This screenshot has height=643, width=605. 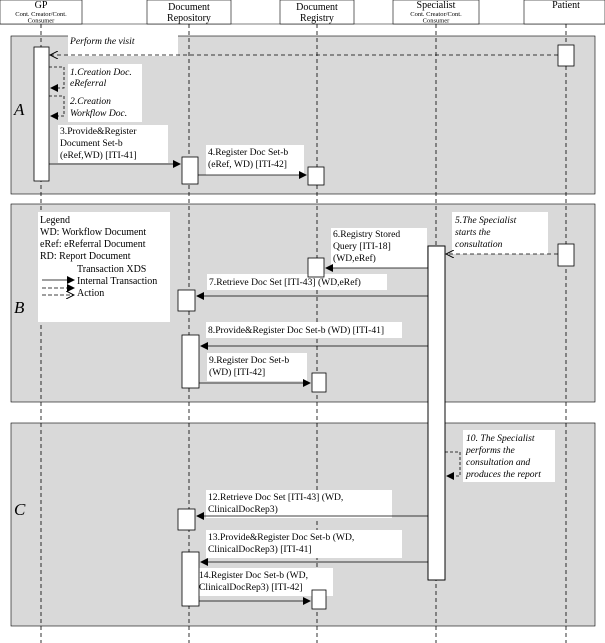 I want to click on msg-9-line2: (WD) [ITI-42], so click(x=237, y=372).